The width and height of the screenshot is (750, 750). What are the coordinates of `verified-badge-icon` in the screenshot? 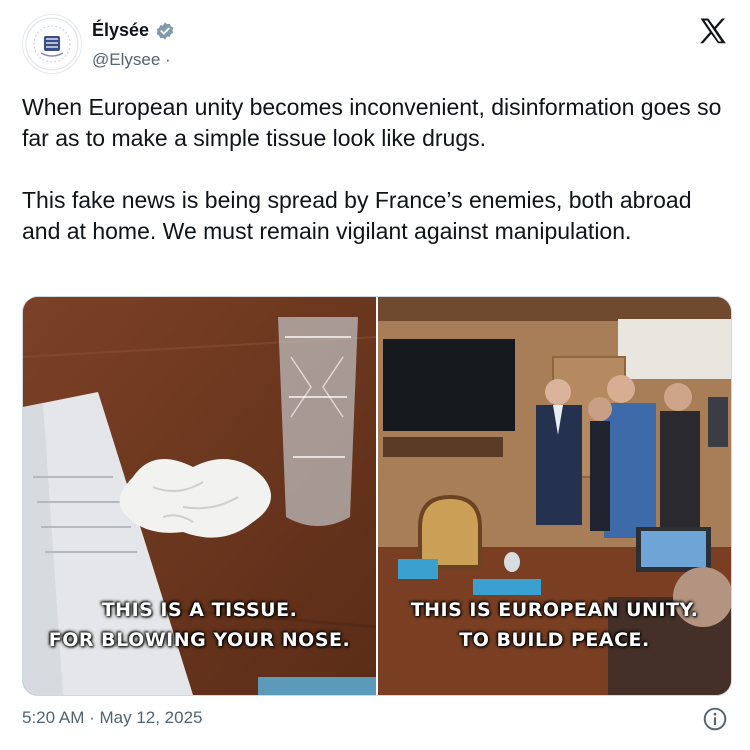 It's located at (165, 30).